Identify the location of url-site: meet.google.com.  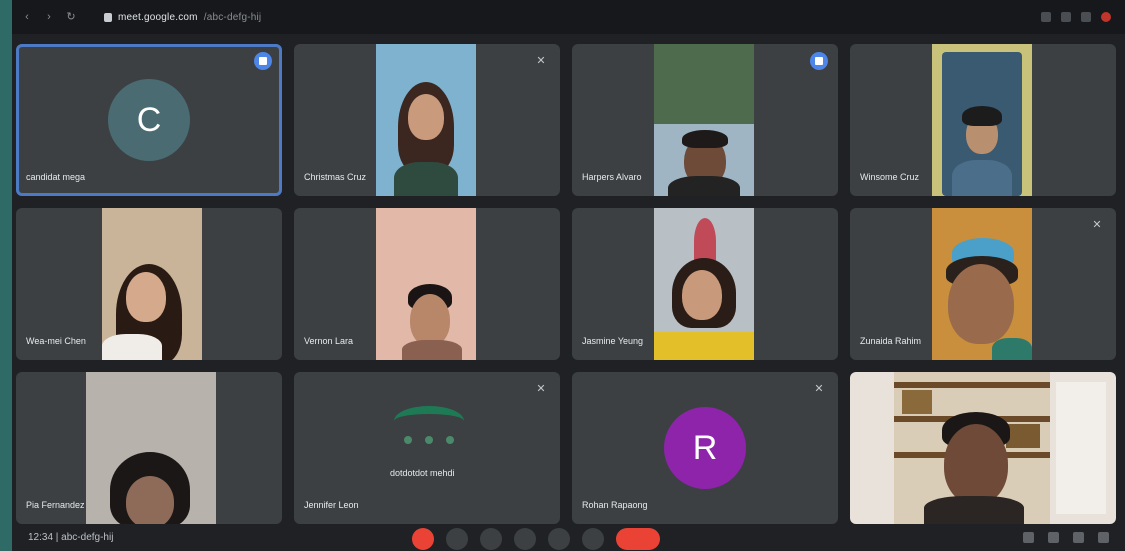
(158, 17).